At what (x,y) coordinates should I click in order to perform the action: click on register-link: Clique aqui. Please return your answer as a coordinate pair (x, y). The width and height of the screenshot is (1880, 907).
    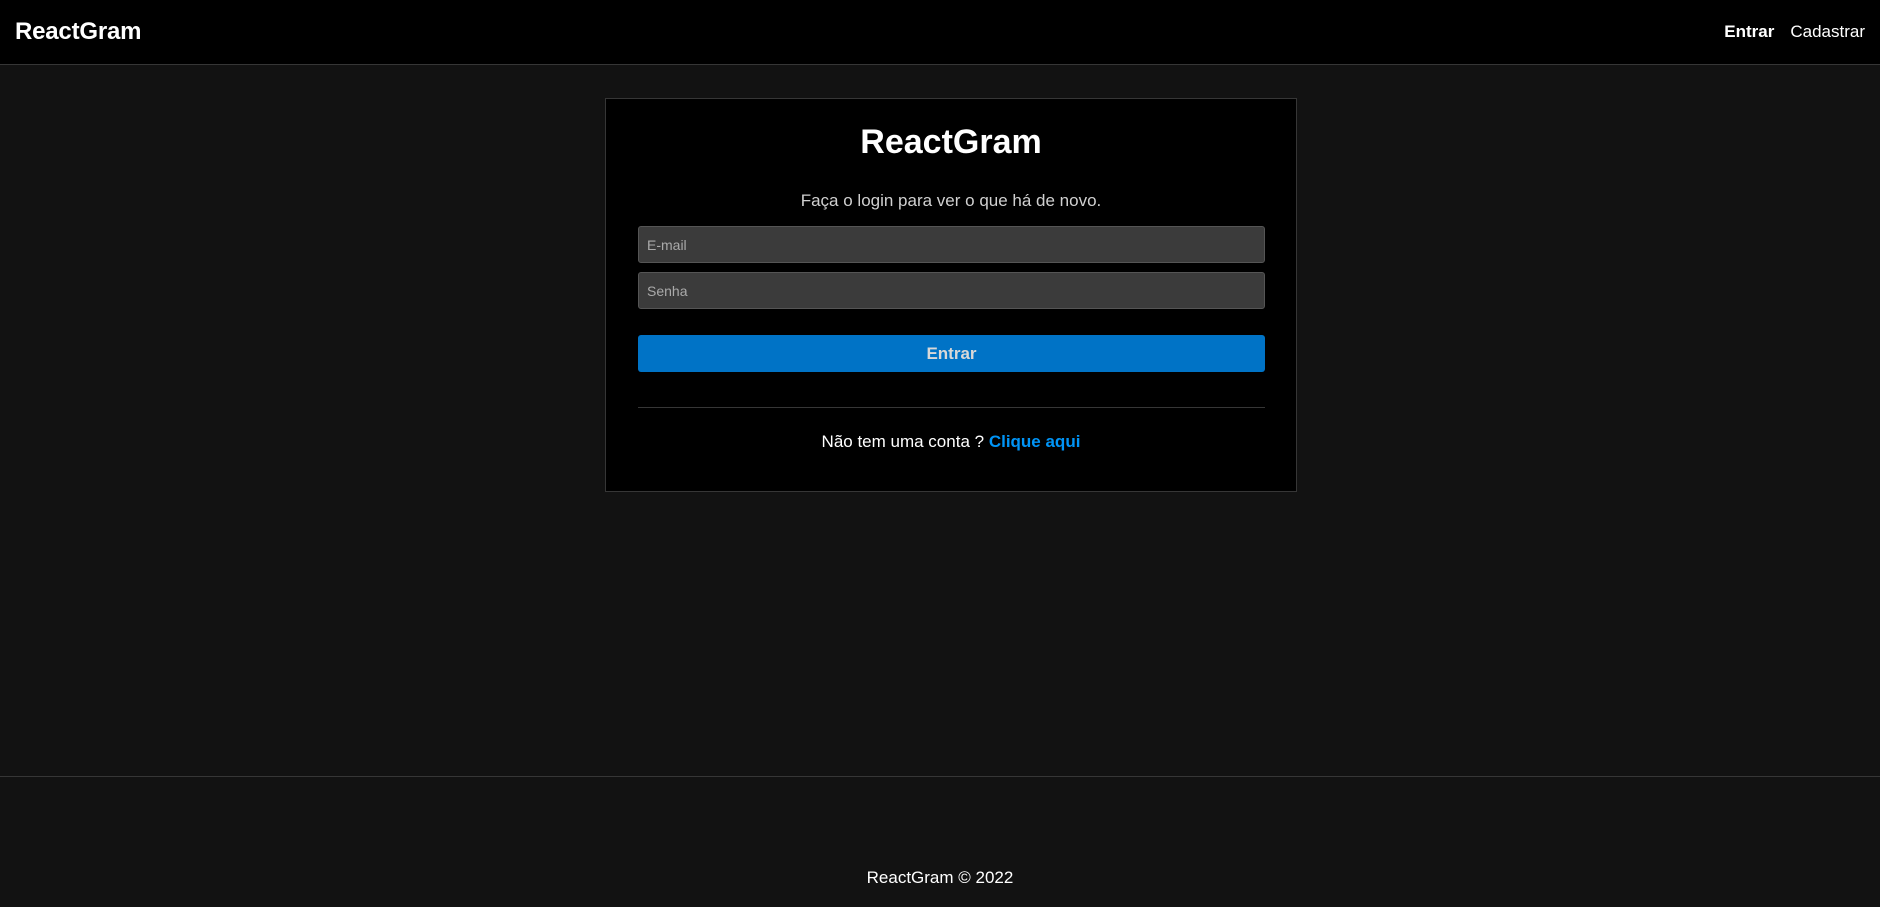
    Looking at the image, I should click on (1035, 441).